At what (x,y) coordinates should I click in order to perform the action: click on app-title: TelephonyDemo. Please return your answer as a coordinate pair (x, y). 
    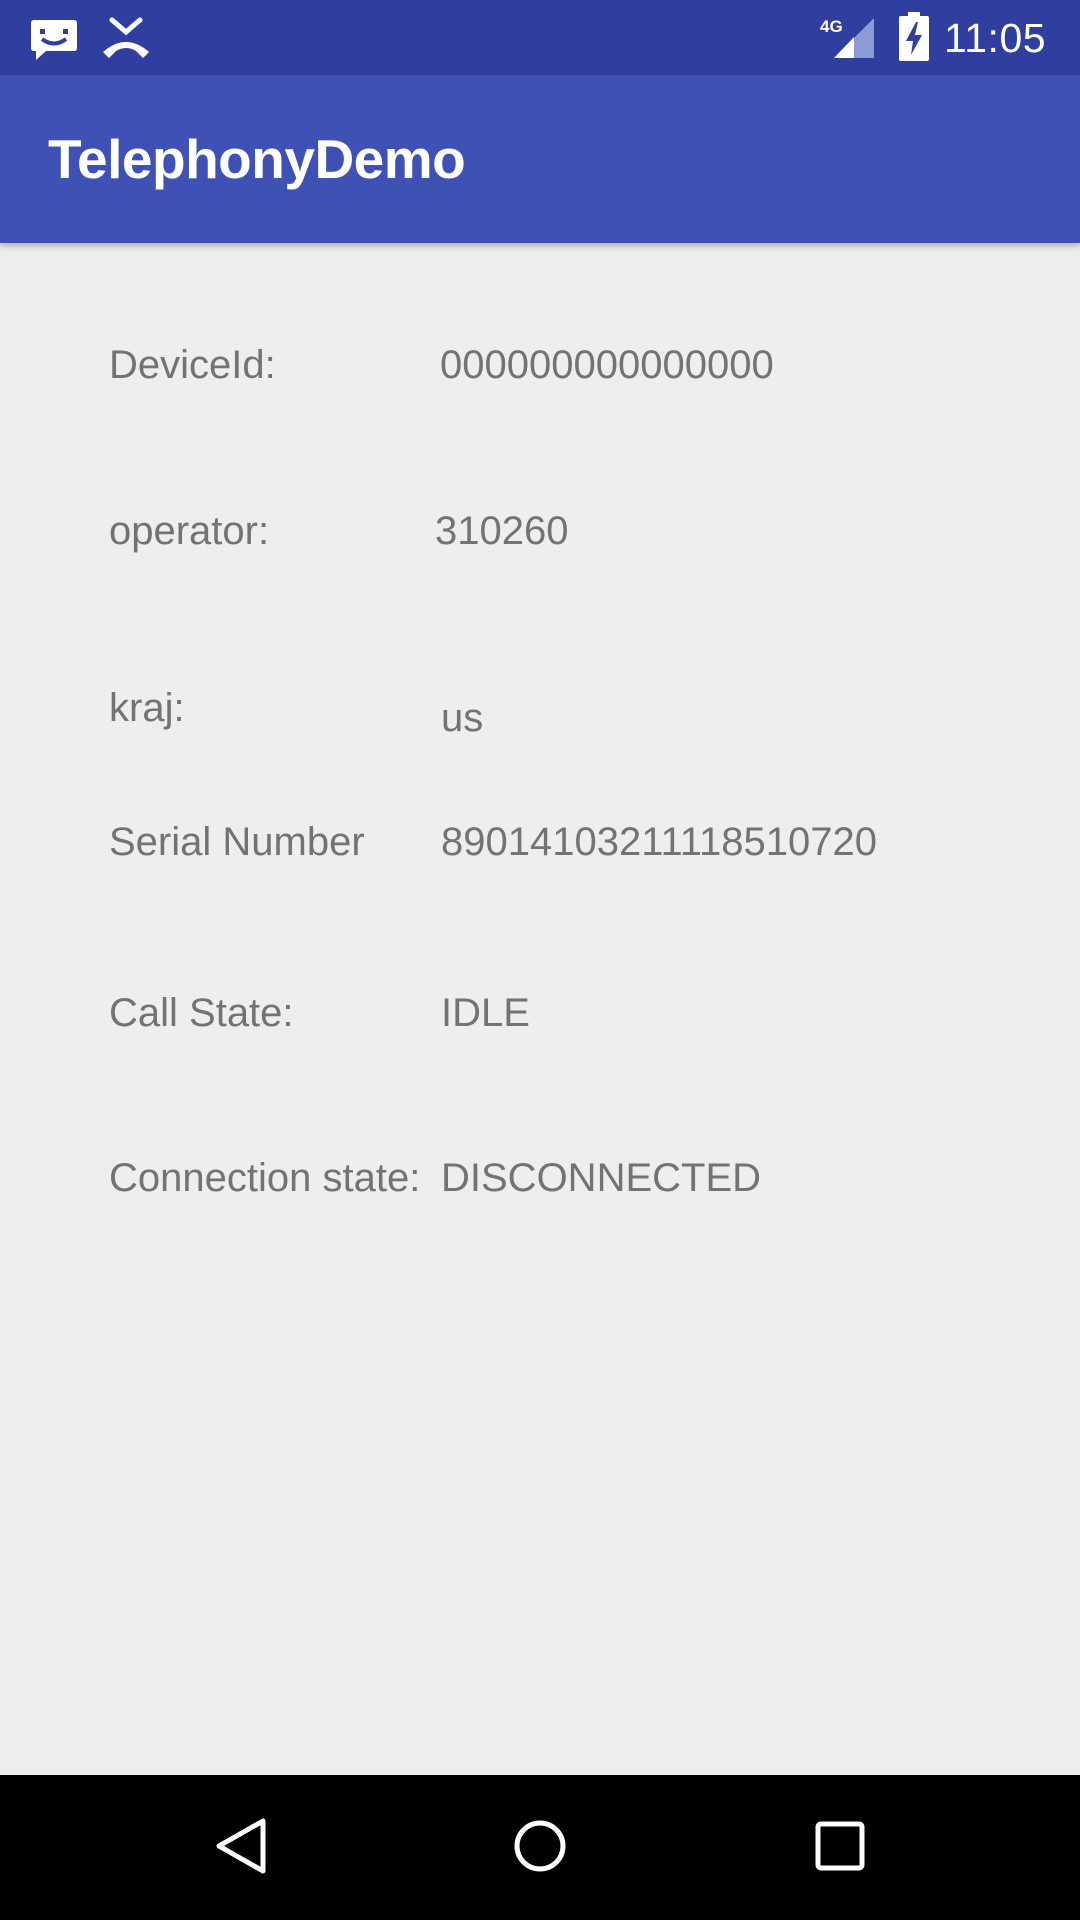
    Looking at the image, I should click on (257, 159).